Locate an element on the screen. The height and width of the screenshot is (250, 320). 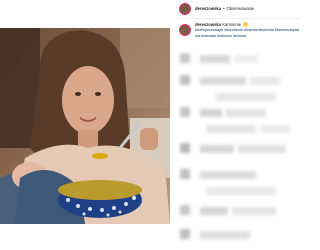
post-header: dereszowska • Obserwowanie is located at coordinates (238, 8).